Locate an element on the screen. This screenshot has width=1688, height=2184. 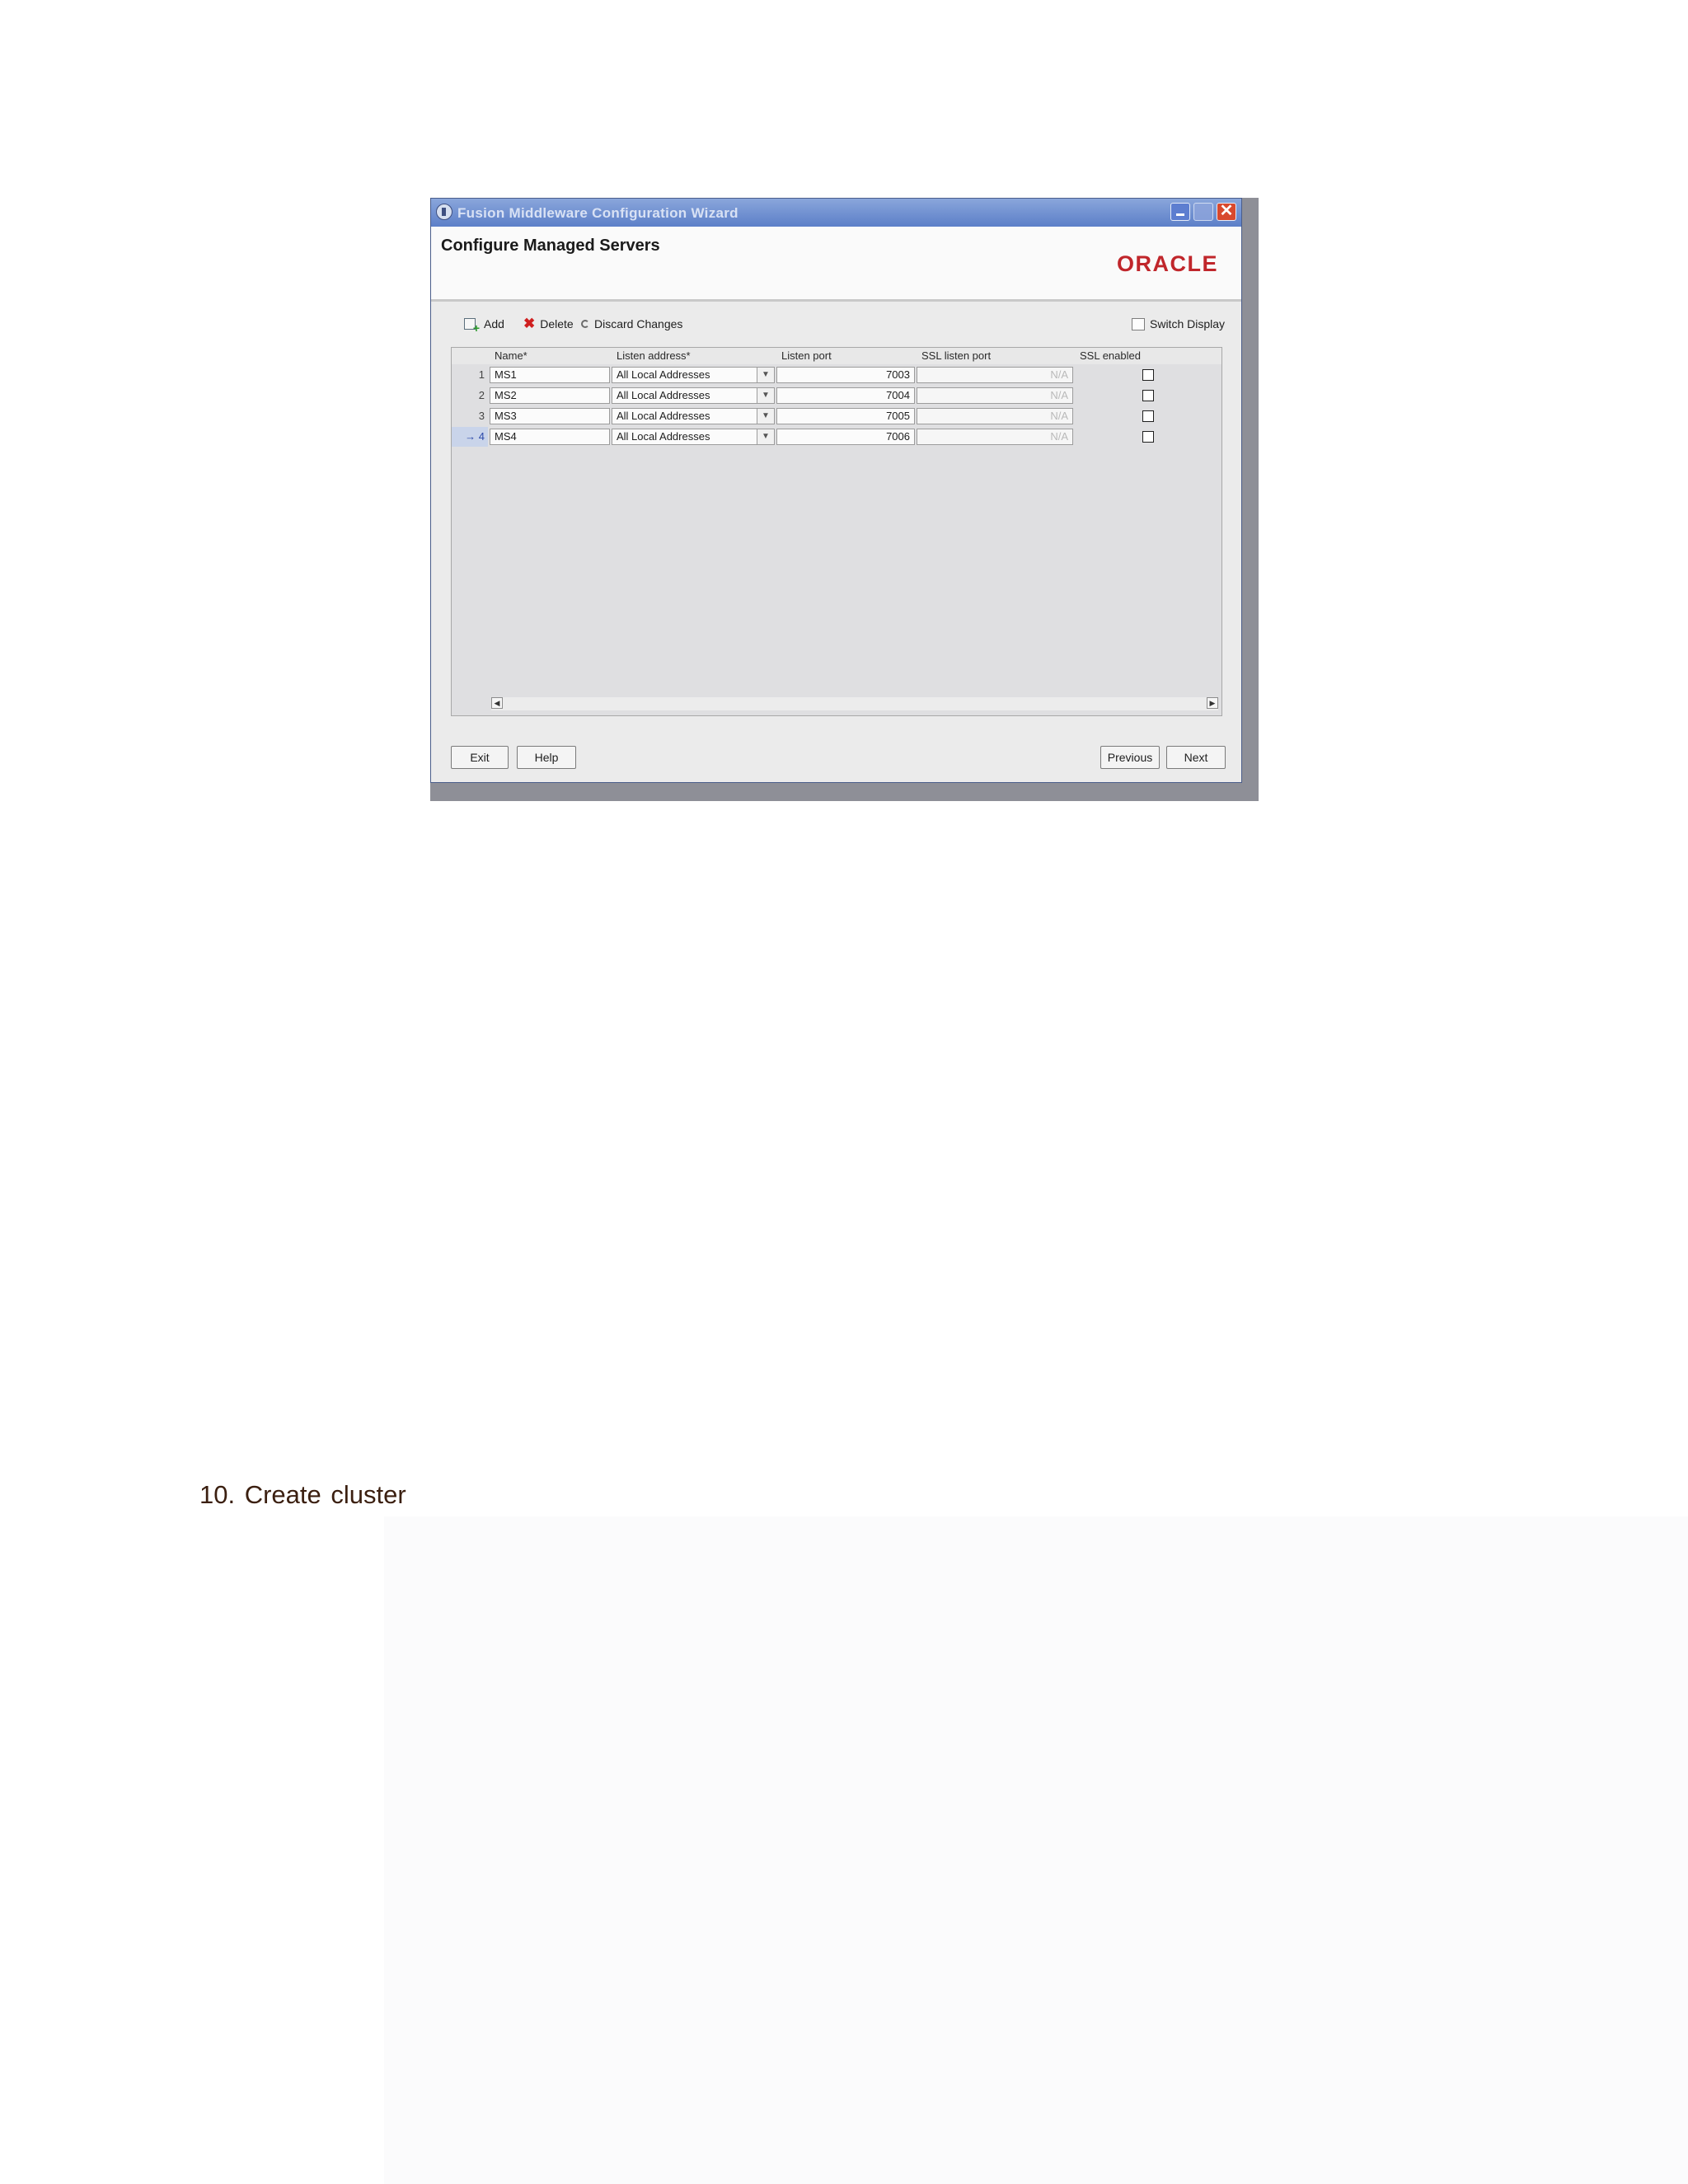
help-button: Help is located at coordinates (547, 757).